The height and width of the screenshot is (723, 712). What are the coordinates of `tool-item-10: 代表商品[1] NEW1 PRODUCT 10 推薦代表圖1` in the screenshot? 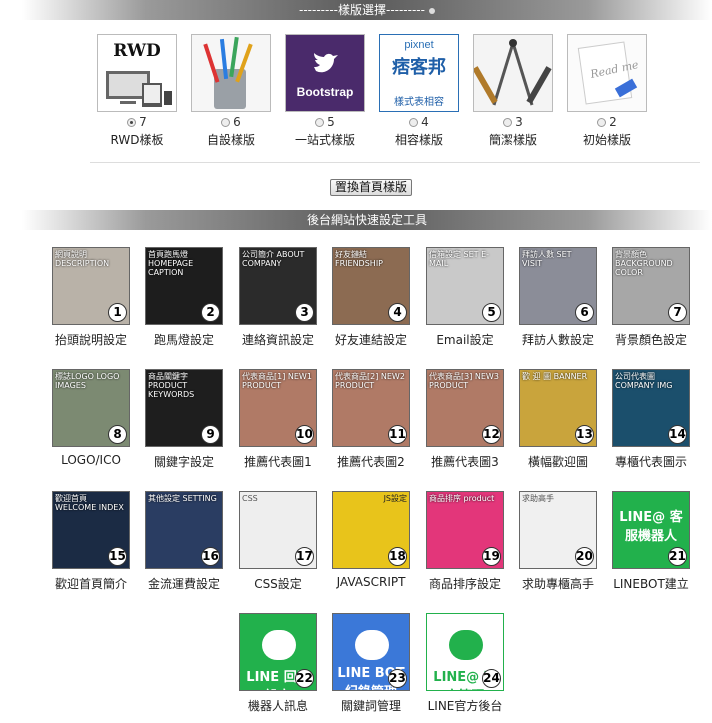 It's located at (278, 419).